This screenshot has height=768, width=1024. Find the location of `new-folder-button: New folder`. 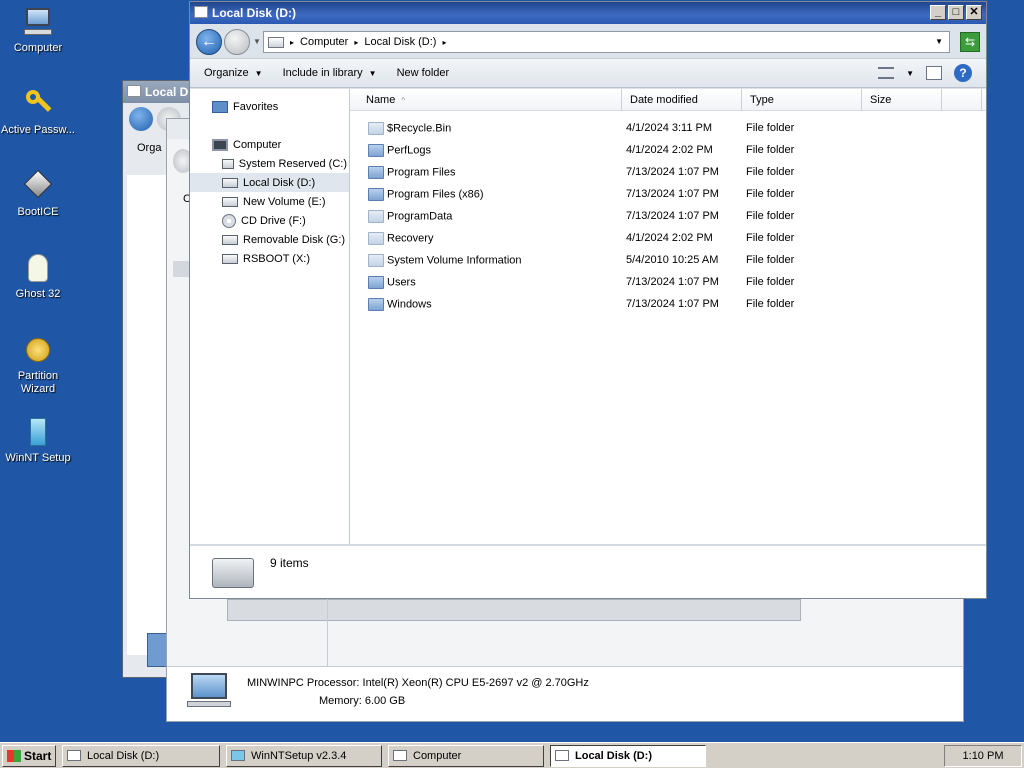

new-folder-button: New folder is located at coordinates (423, 73).